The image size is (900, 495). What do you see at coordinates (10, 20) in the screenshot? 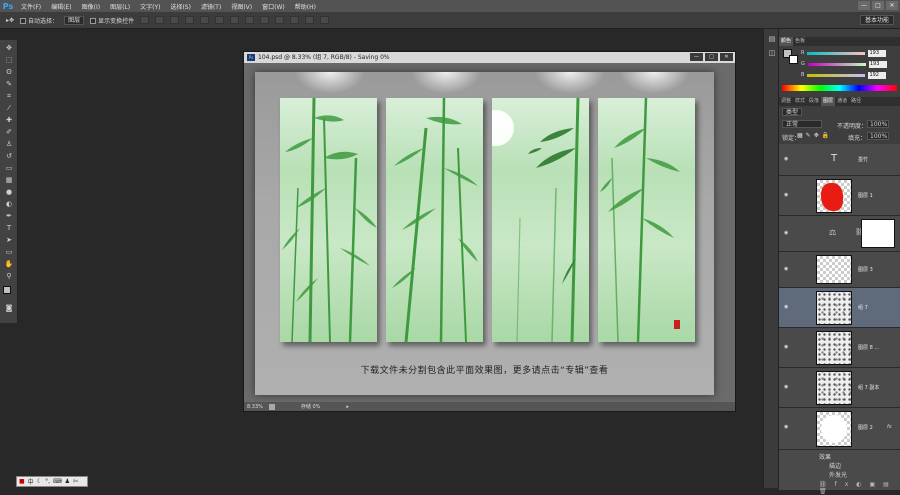
I see `move-tool-icon: ▸✥` at bounding box center [10, 20].